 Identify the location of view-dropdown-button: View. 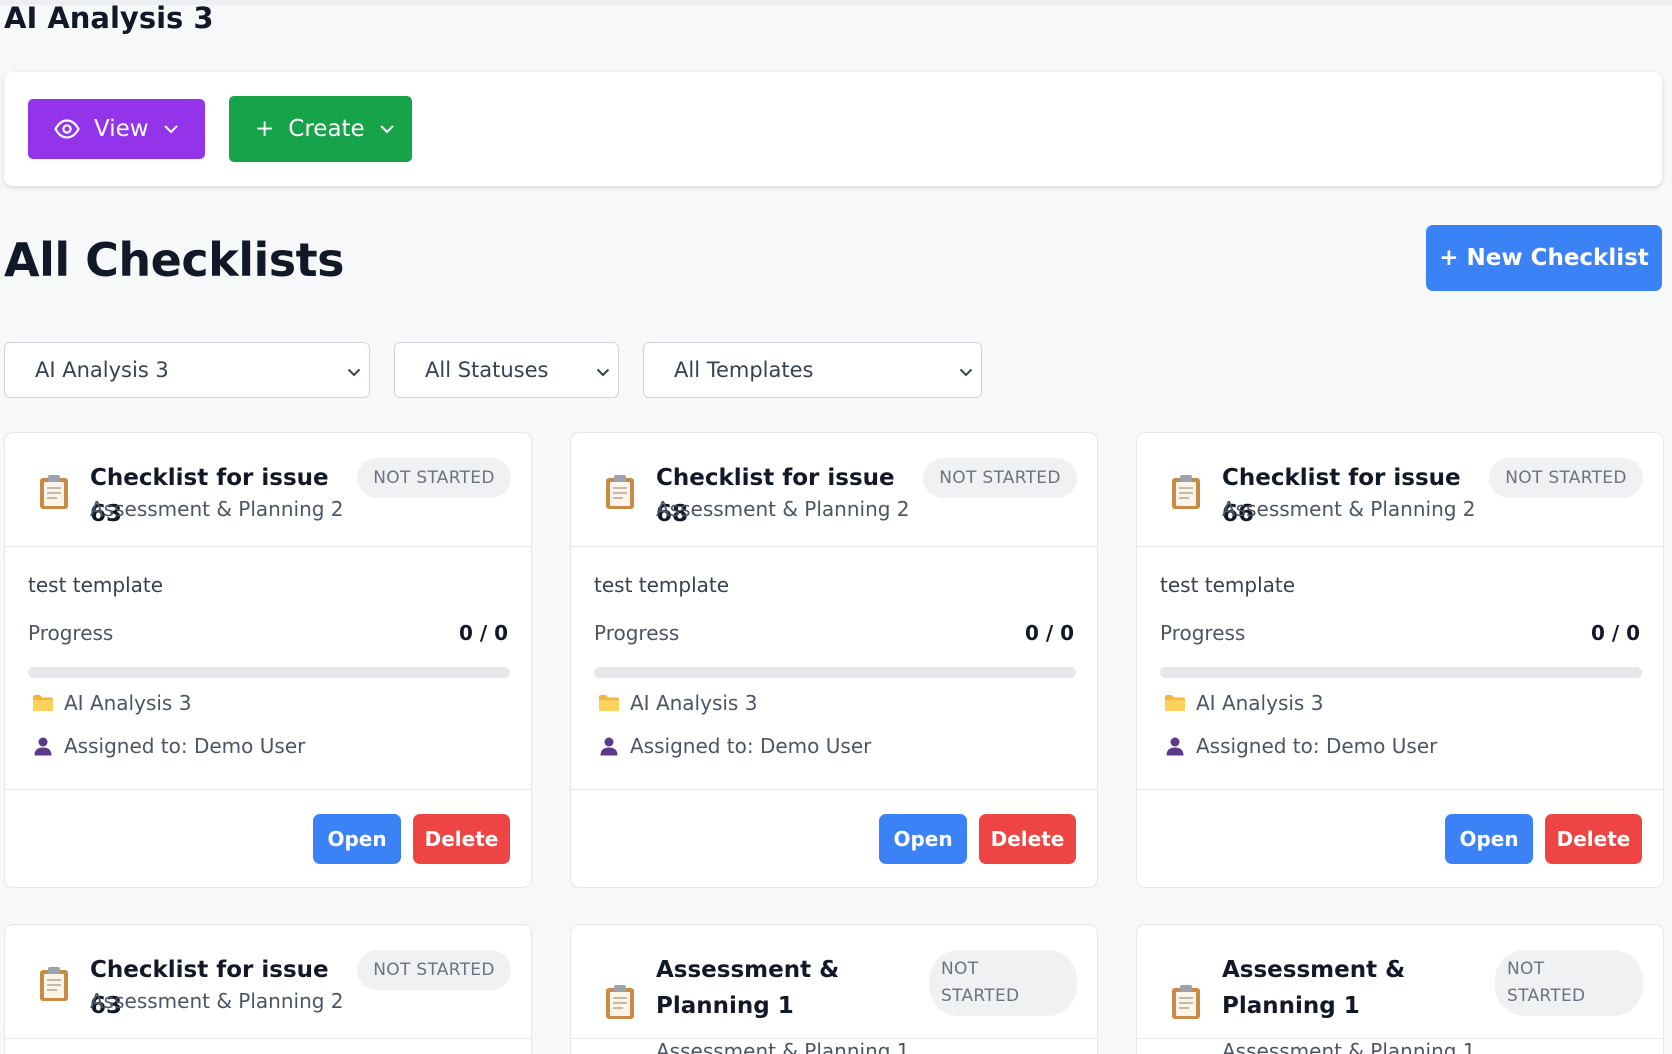
(116, 129).